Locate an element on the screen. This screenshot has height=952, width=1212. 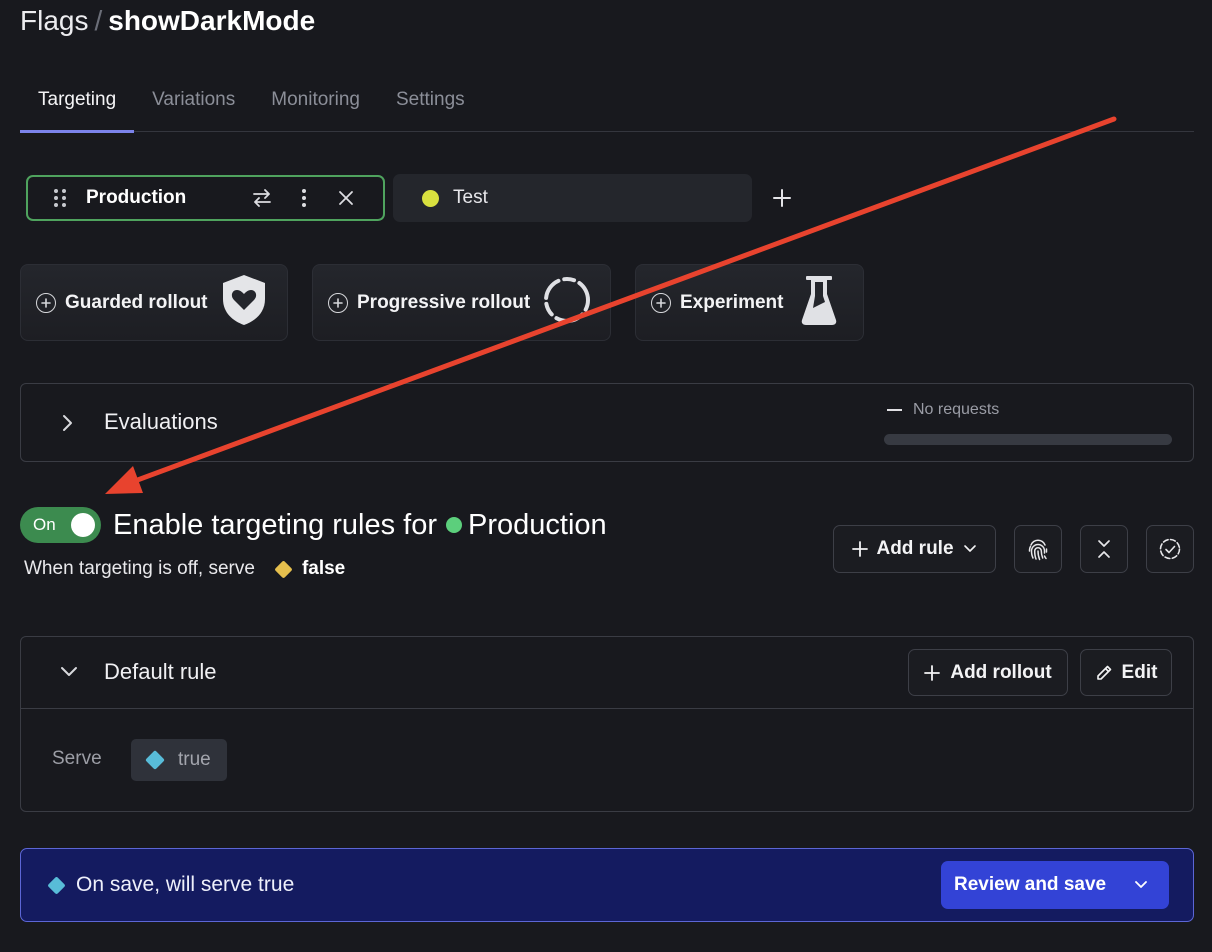
tab-settings: Settings is located at coordinates (430, 106).